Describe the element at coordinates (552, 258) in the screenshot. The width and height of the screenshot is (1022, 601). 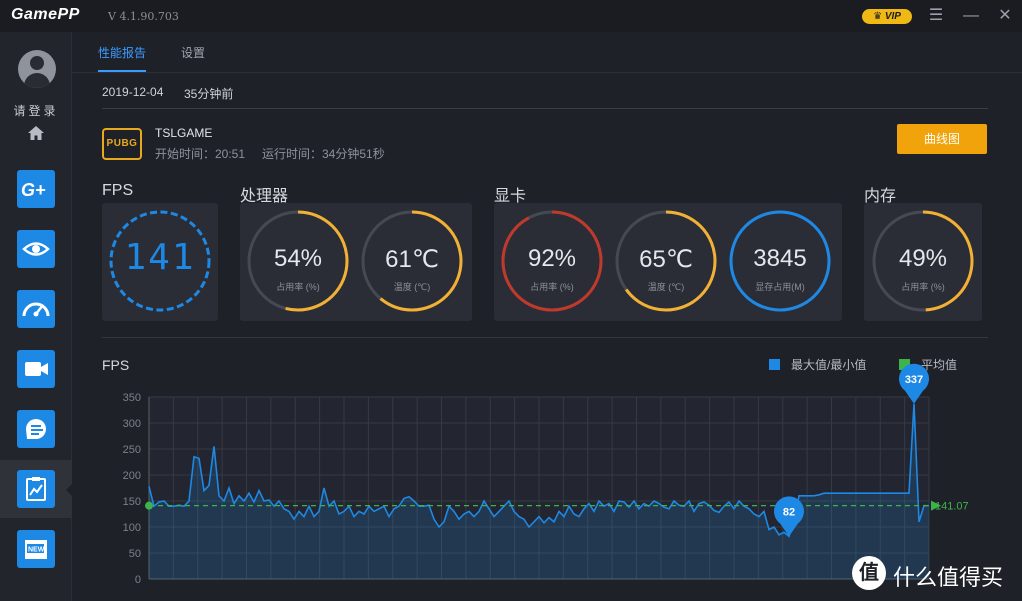
I see `gpu-usage-value: 92%` at that location.